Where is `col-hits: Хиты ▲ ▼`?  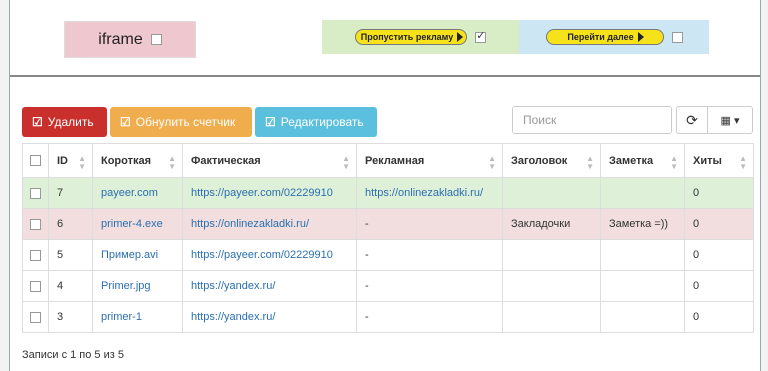 col-hits: Хиты ▲ ▼ is located at coordinates (719, 160).